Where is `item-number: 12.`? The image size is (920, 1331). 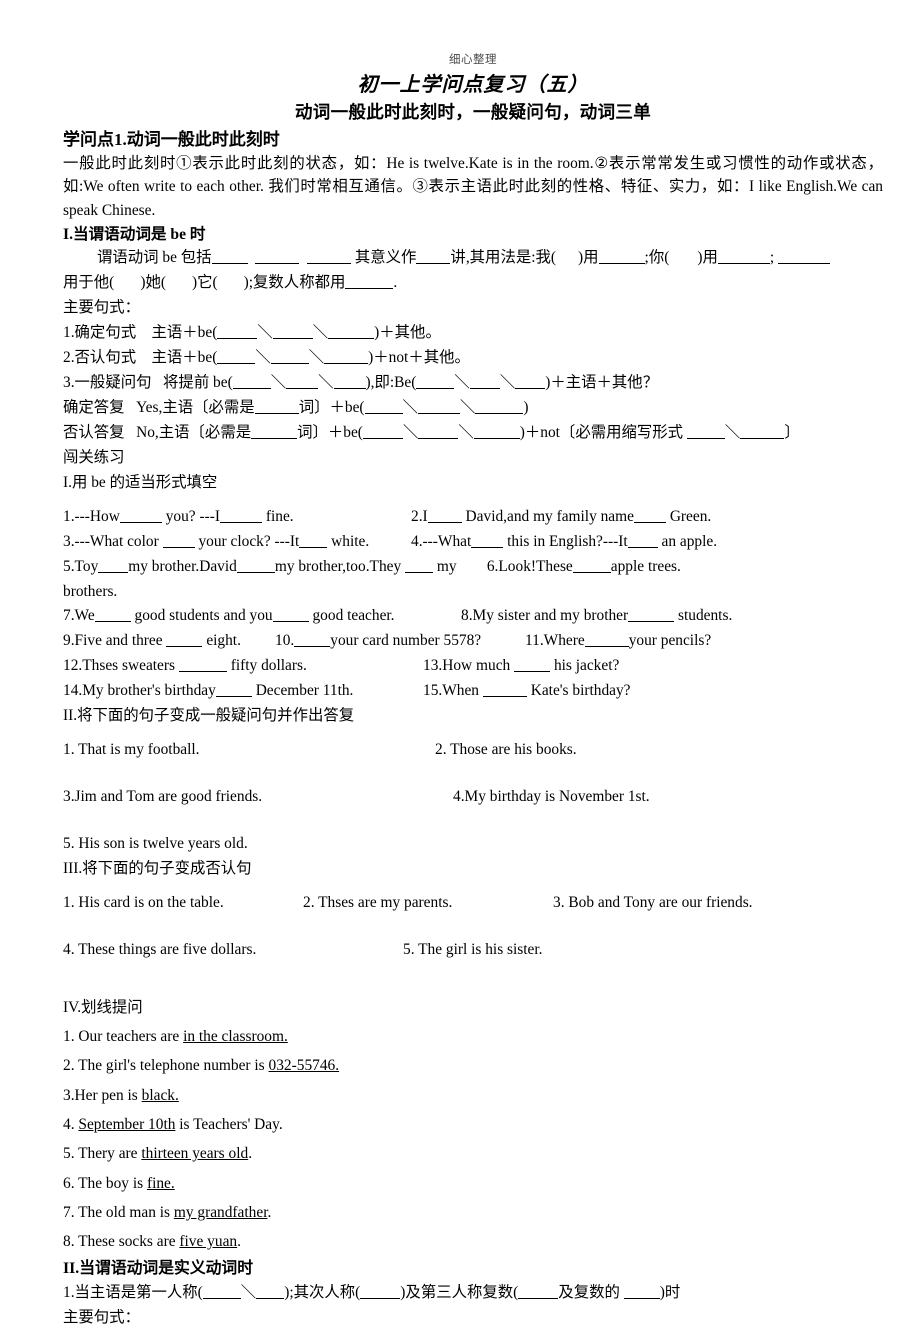 item-number: 12. is located at coordinates (73, 666).